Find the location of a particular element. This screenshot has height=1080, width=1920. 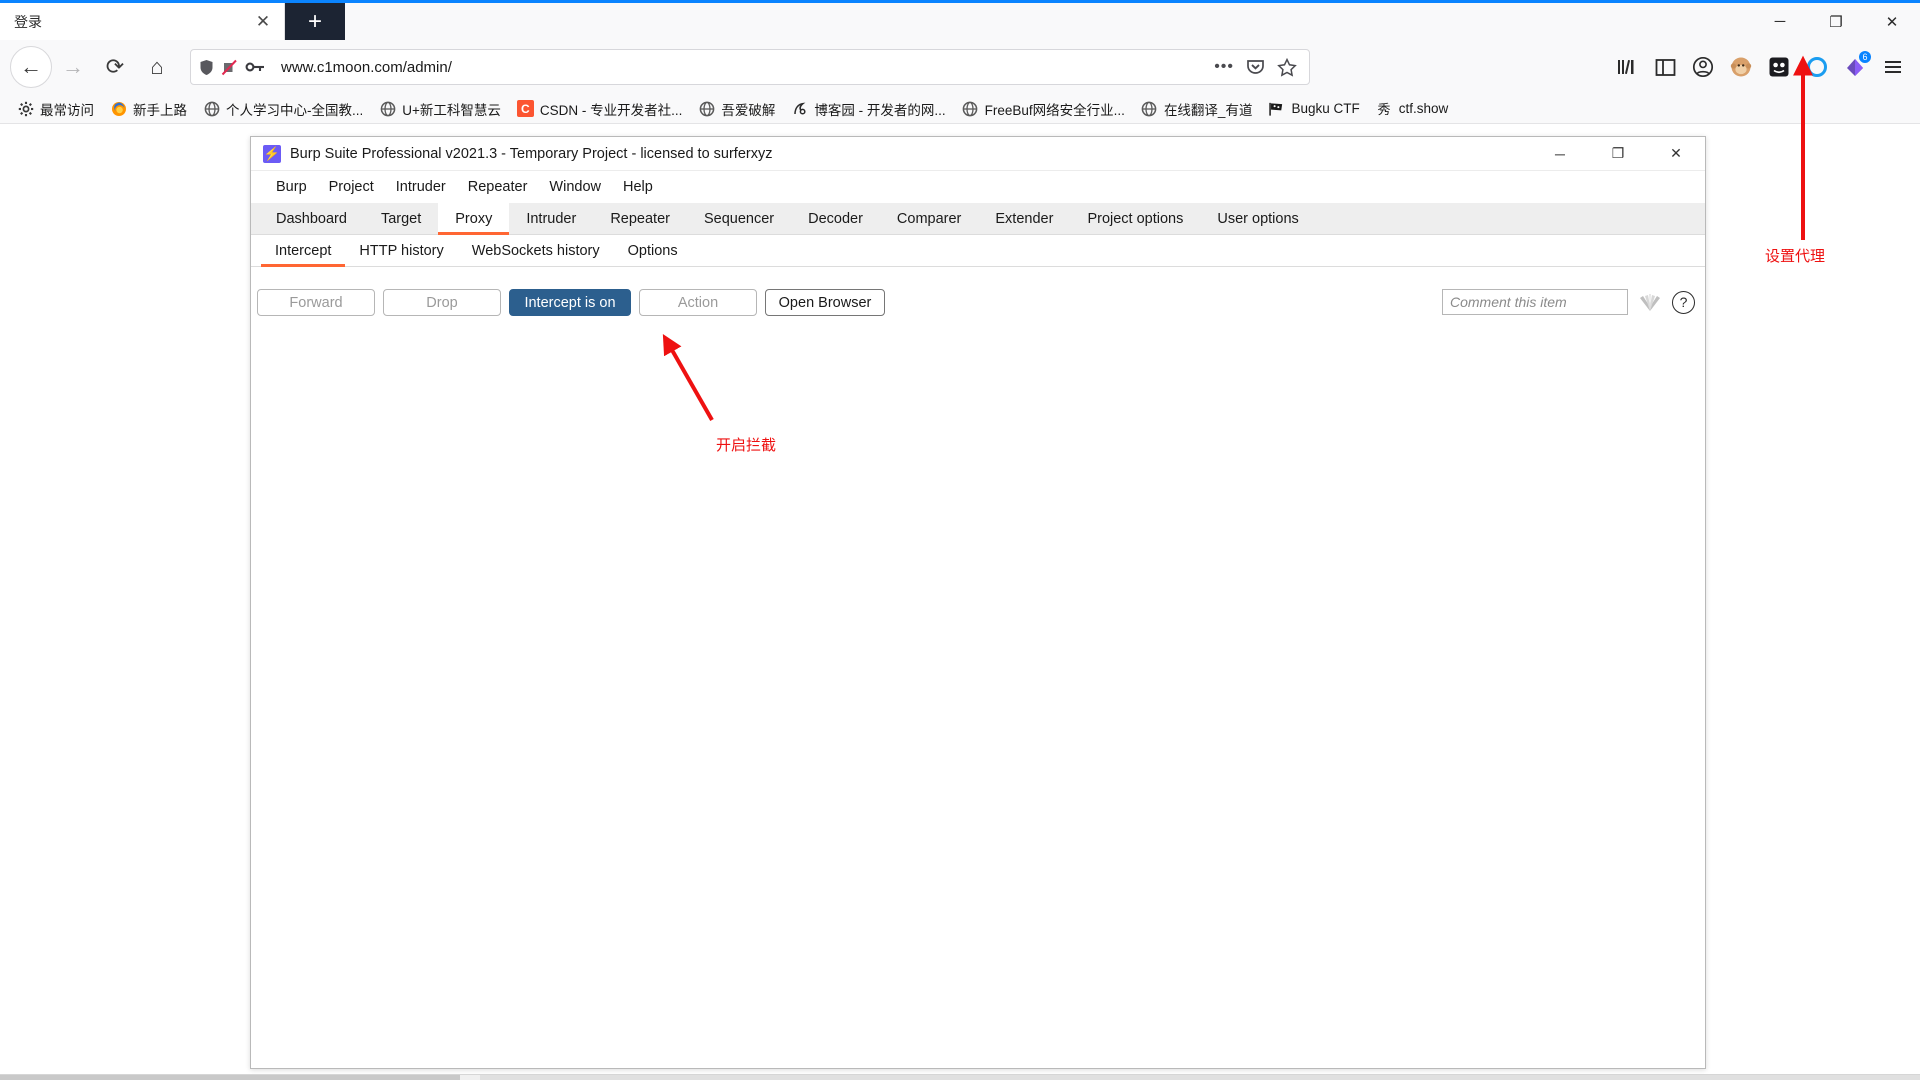

tab-proxy: Proxy is located at coordinates (474, 219).